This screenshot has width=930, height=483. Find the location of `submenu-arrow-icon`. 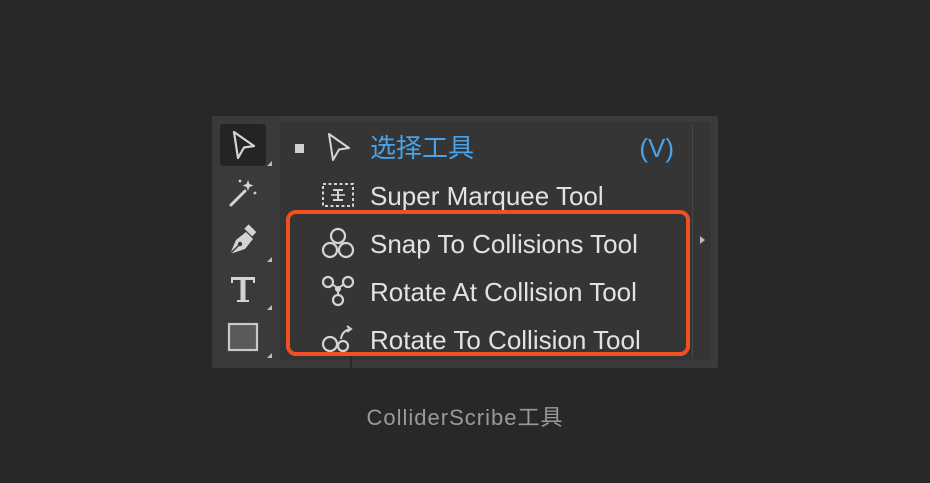

submenu-arrow-icon is located at coordinates (702, 240).